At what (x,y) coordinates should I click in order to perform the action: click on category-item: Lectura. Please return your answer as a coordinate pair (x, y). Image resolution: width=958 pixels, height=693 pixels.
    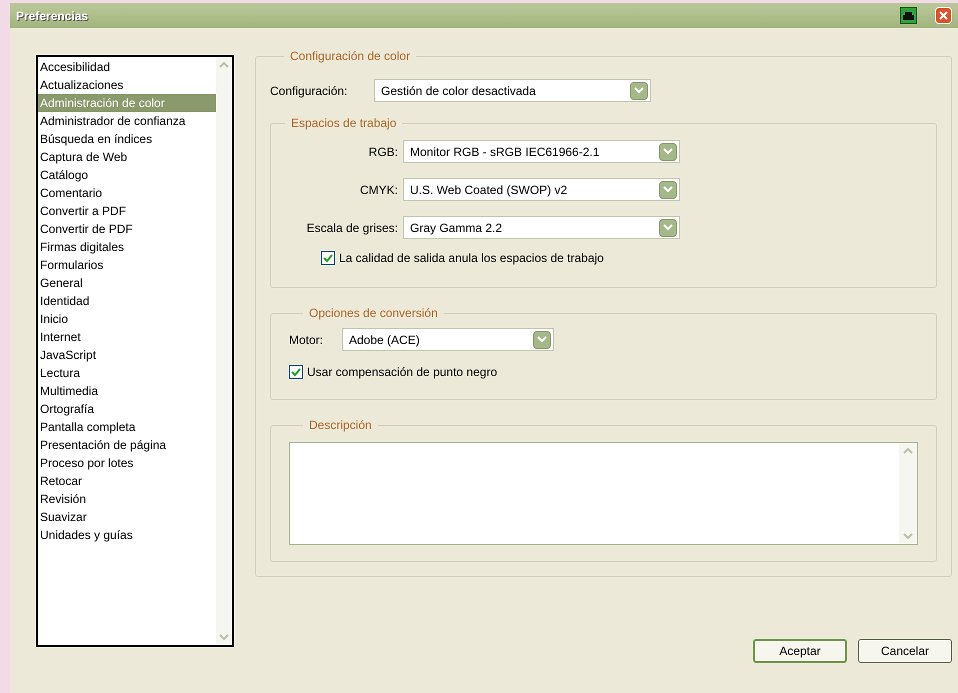
    Looking at the image, I should click on (127, 373).